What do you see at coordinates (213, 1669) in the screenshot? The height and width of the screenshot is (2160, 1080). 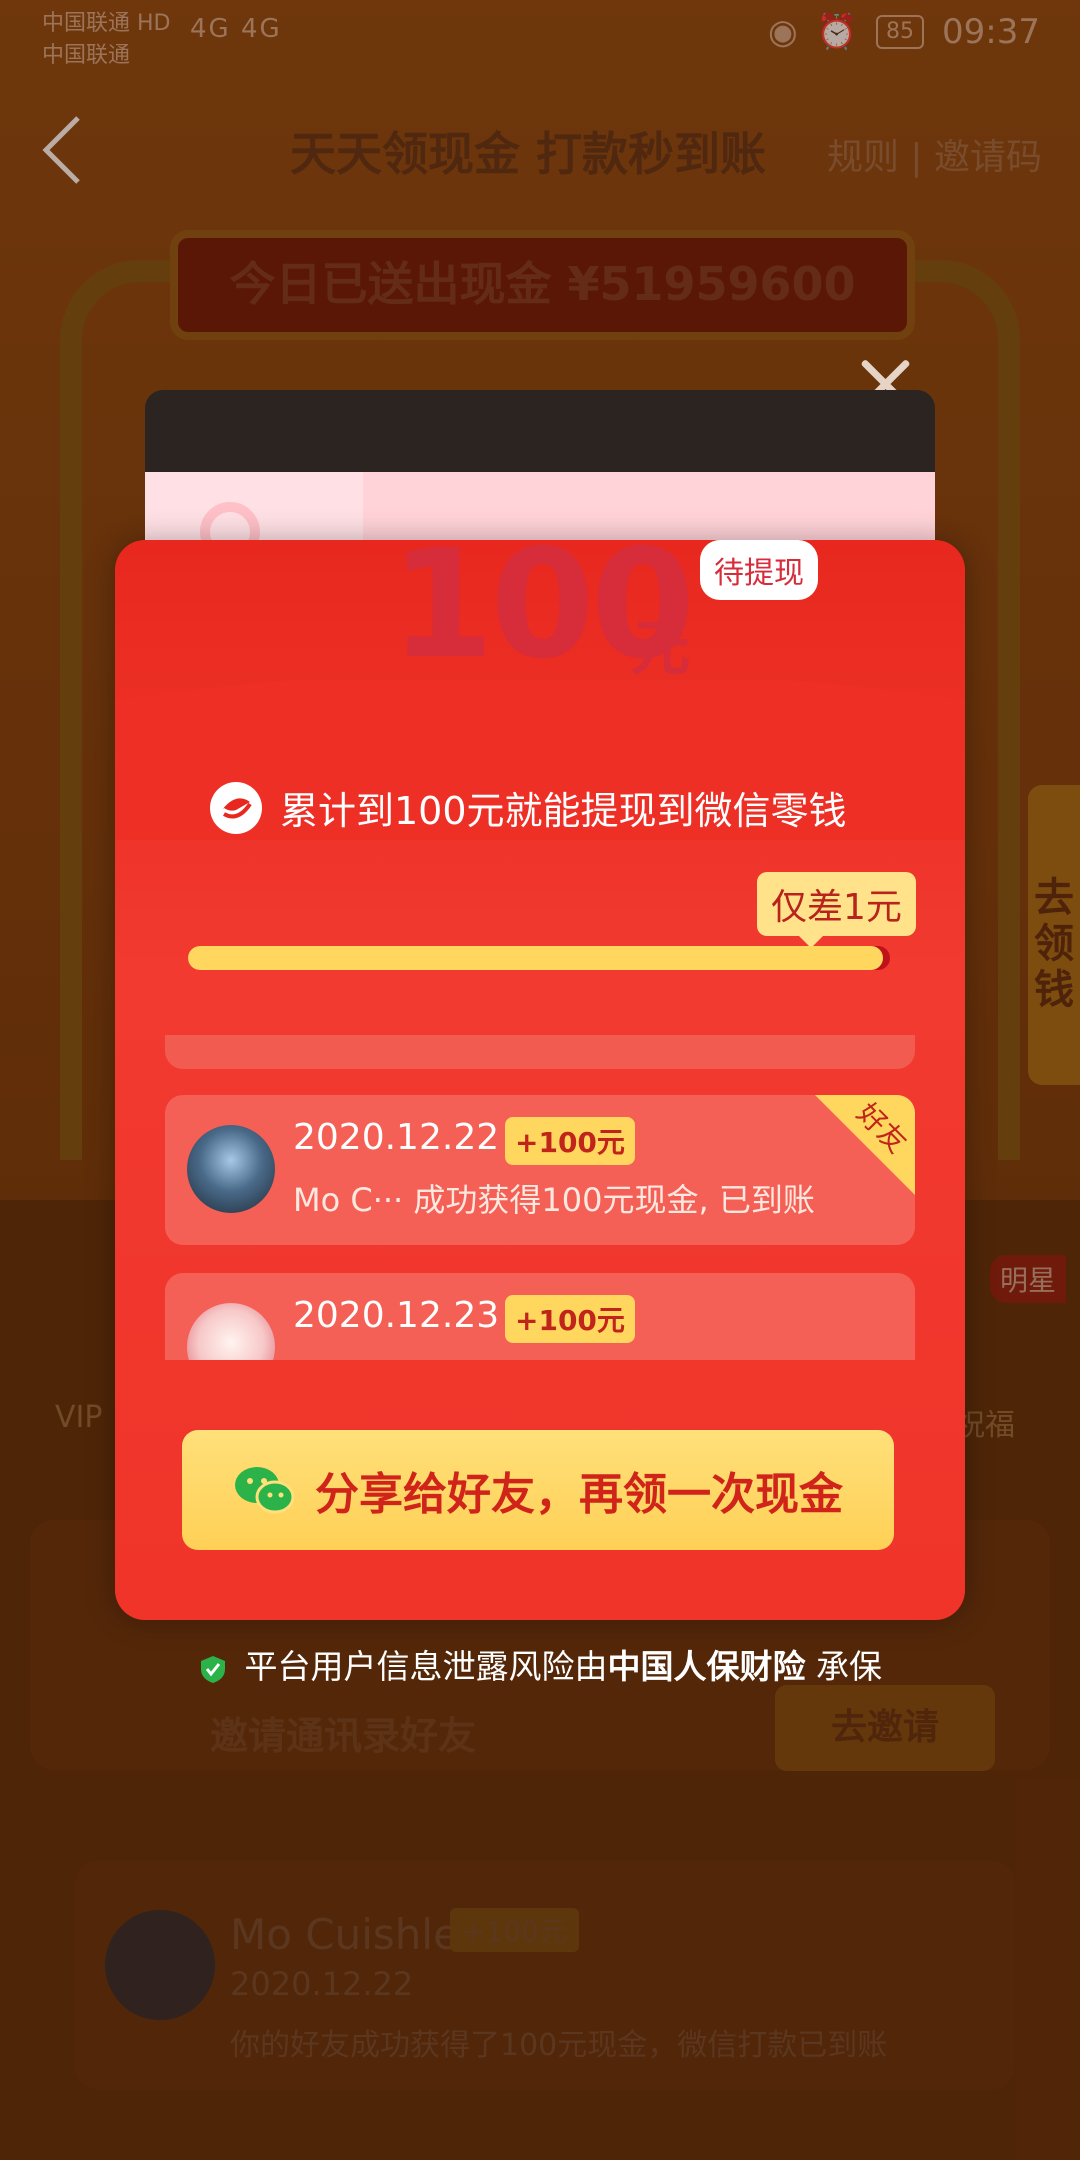 I see `shield-check-icon` at bounding box center [213, 1669].